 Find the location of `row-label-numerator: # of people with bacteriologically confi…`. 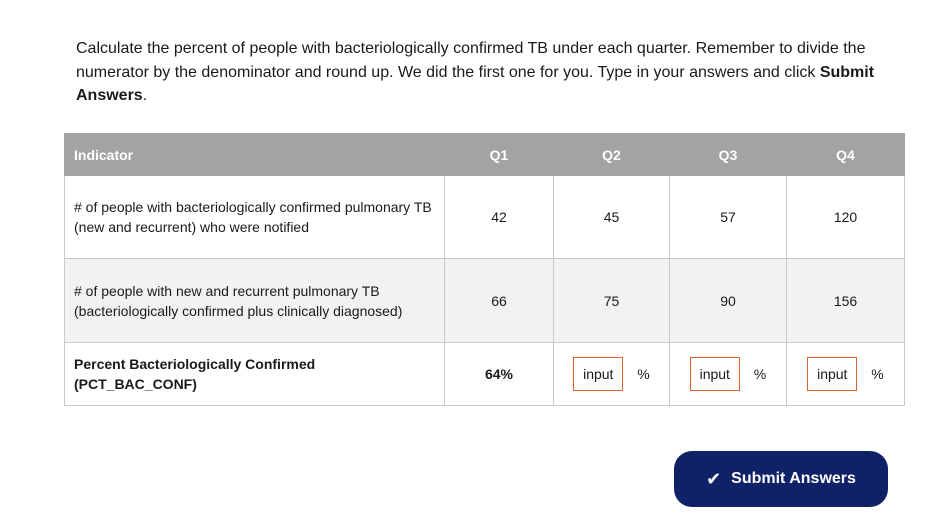

row-label-numerator: # of people with bacteriologically confi… is located at coordinates (254, 217).